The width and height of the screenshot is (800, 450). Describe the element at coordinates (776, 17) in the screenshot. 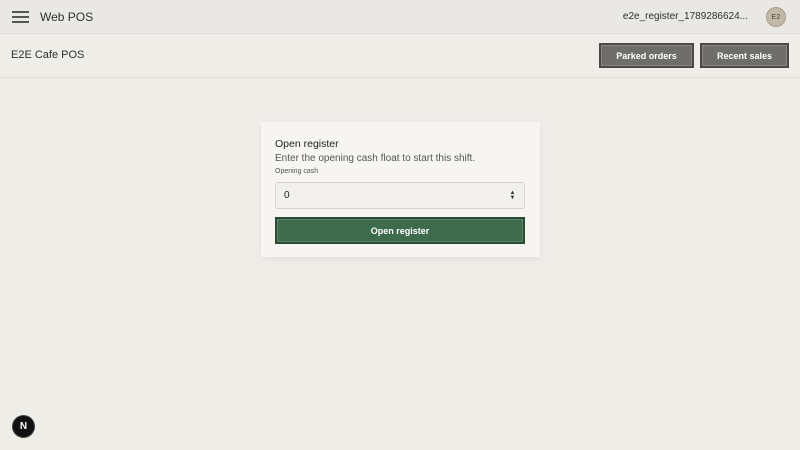

I see `user-avatar: E2` at that location.